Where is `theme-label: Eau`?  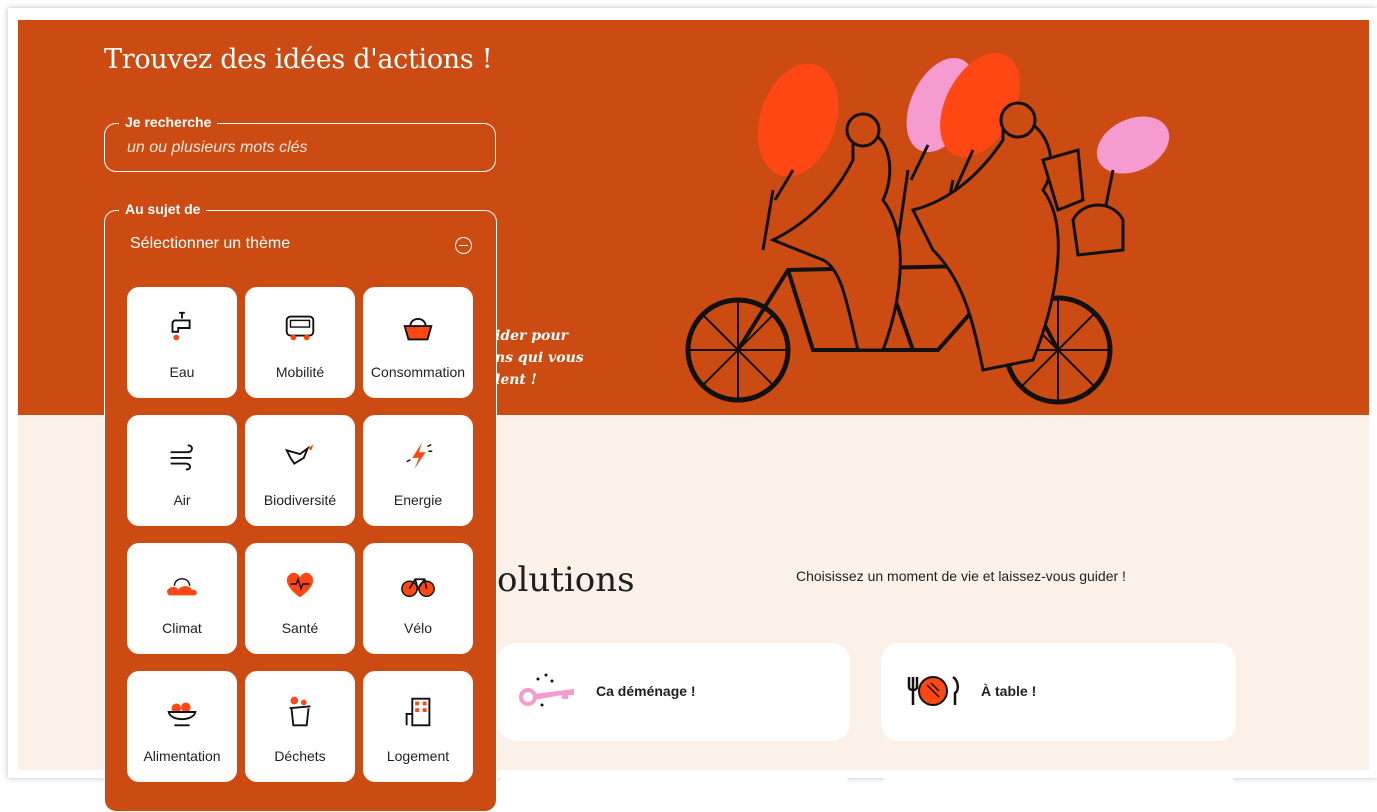
theme-label: Eau is located at coordinates (182, 372).